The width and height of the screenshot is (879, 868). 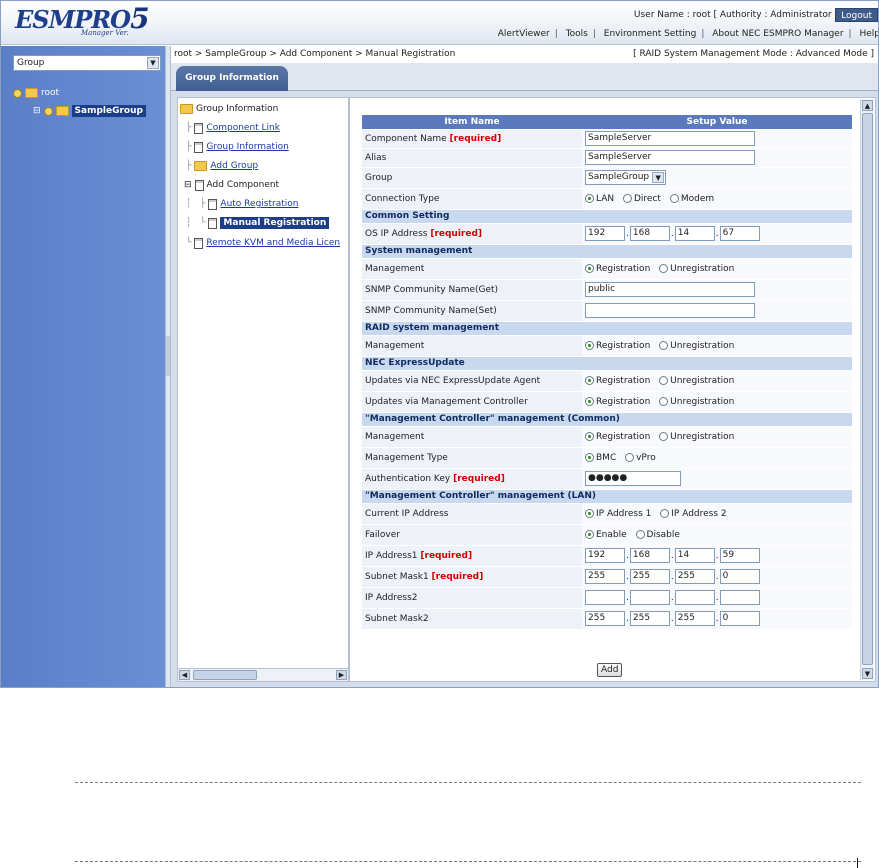 What do you see at coordinates (524, 34) in the screenshot?
I see `menu-alertviewer: AlertViewer` at bounding box center [524, 34].